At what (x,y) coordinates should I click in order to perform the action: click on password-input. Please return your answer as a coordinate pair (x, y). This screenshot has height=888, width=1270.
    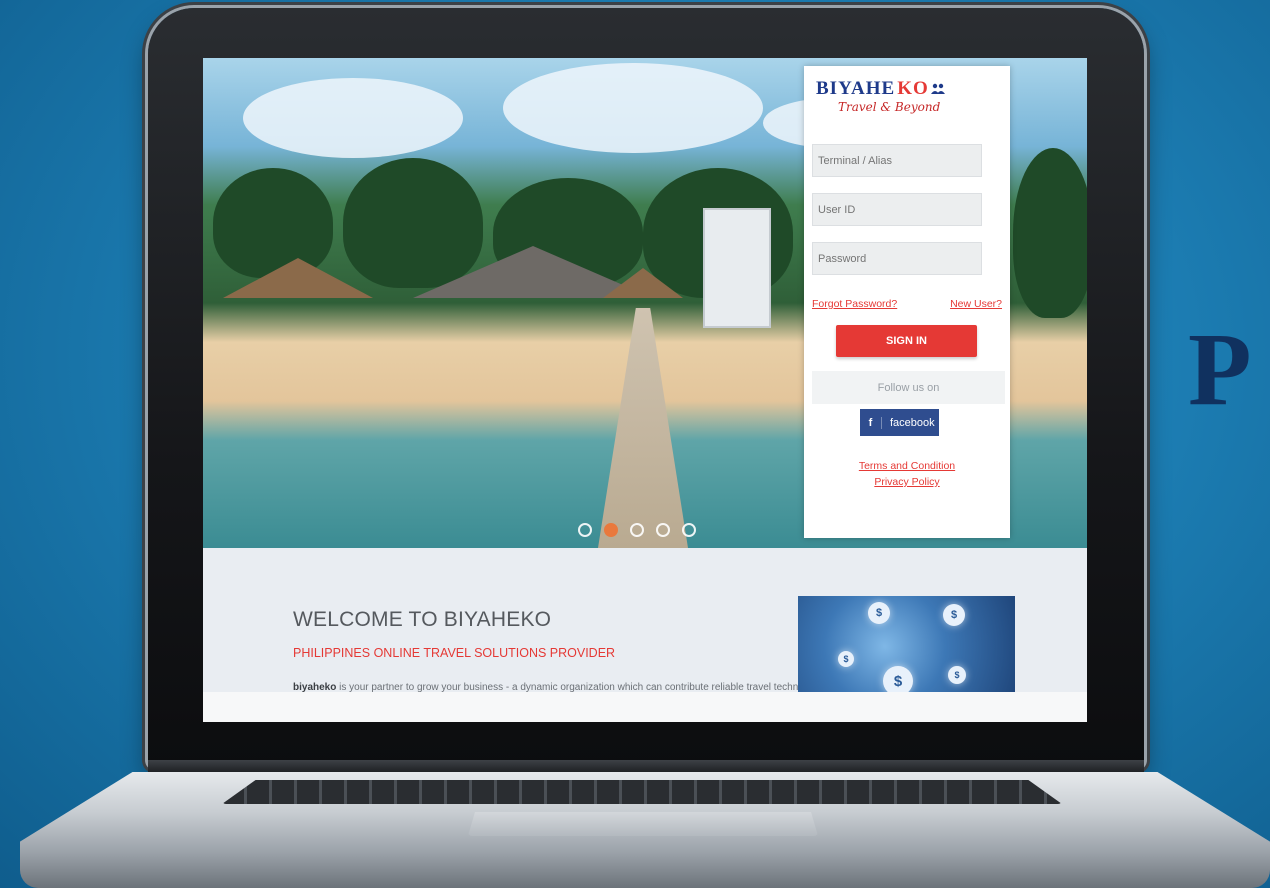
    Looking at the image, I should click on (897, 258).